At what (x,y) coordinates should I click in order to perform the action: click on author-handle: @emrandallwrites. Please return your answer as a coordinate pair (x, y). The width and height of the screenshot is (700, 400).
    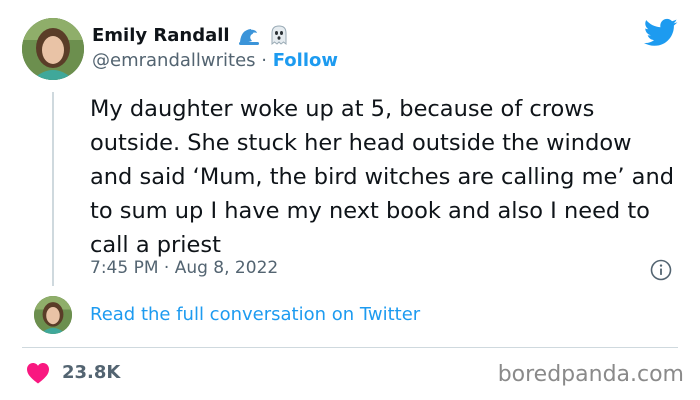
    Looking at the image, I should click on (174, 60).